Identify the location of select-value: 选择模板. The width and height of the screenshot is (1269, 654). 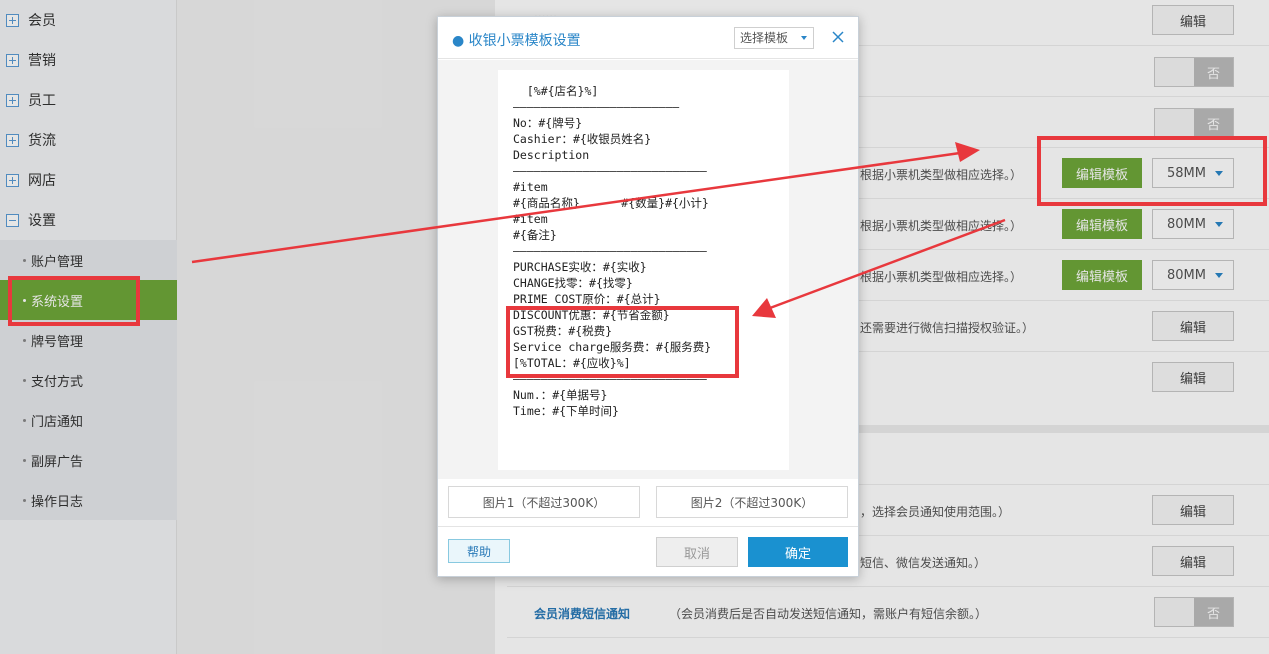
(764, 38).